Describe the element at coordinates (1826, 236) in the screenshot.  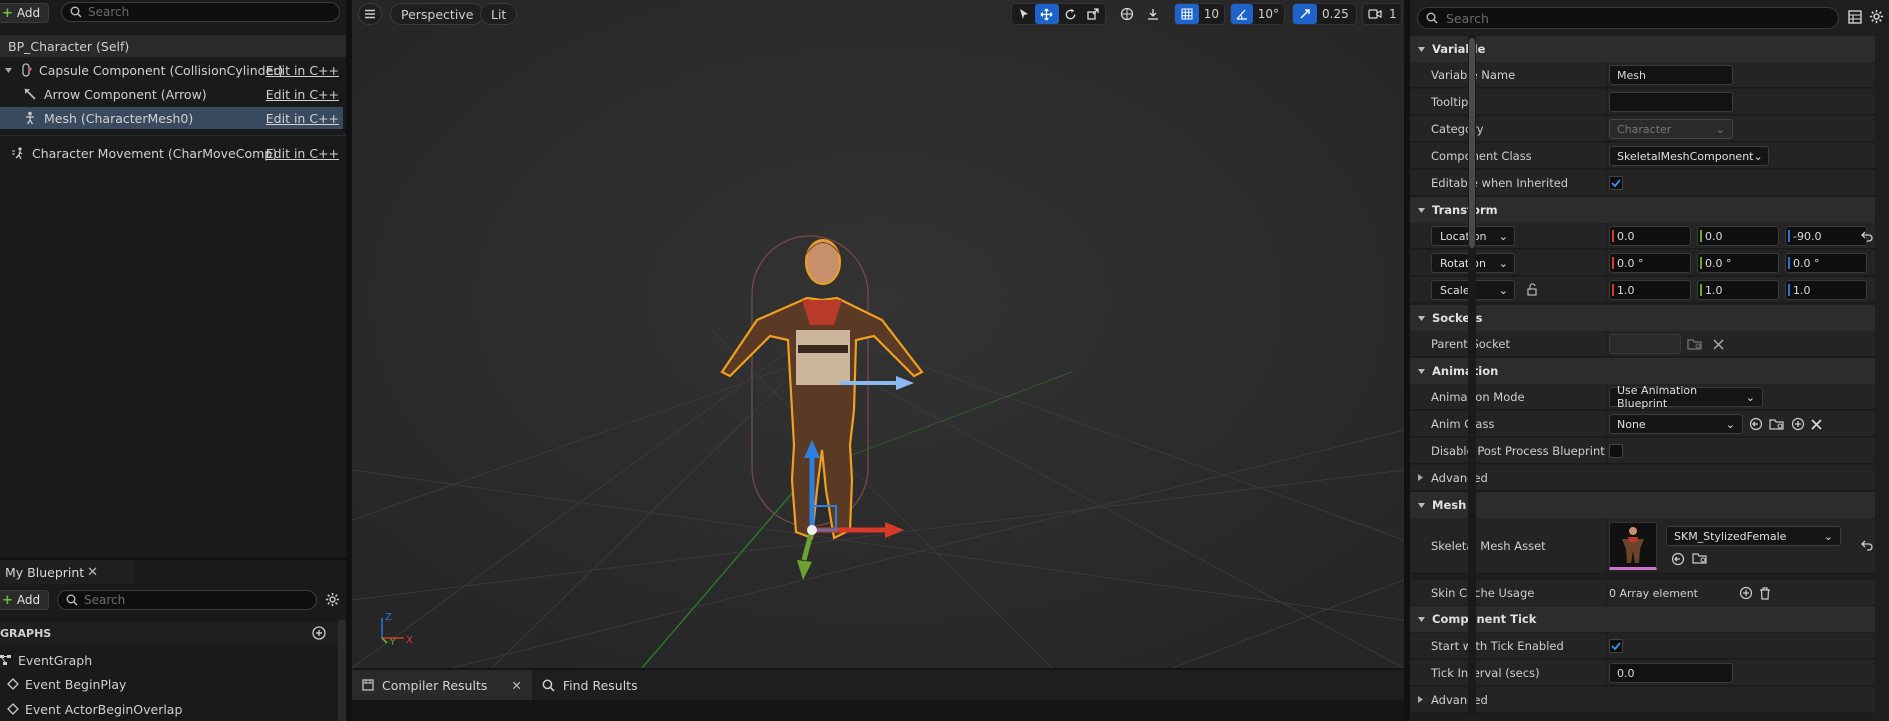
I see `location-z-input: -90.0` at that location.